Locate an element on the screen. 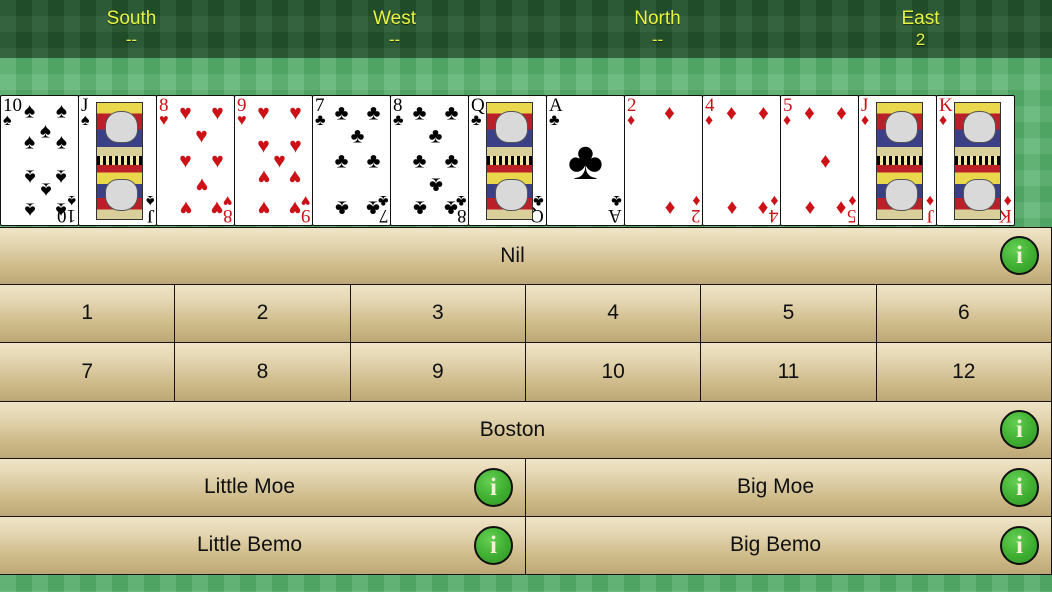 The height and width of the screenshot is (592, 1052). info-icon-nil: i is located at coordinates (1019, 256).